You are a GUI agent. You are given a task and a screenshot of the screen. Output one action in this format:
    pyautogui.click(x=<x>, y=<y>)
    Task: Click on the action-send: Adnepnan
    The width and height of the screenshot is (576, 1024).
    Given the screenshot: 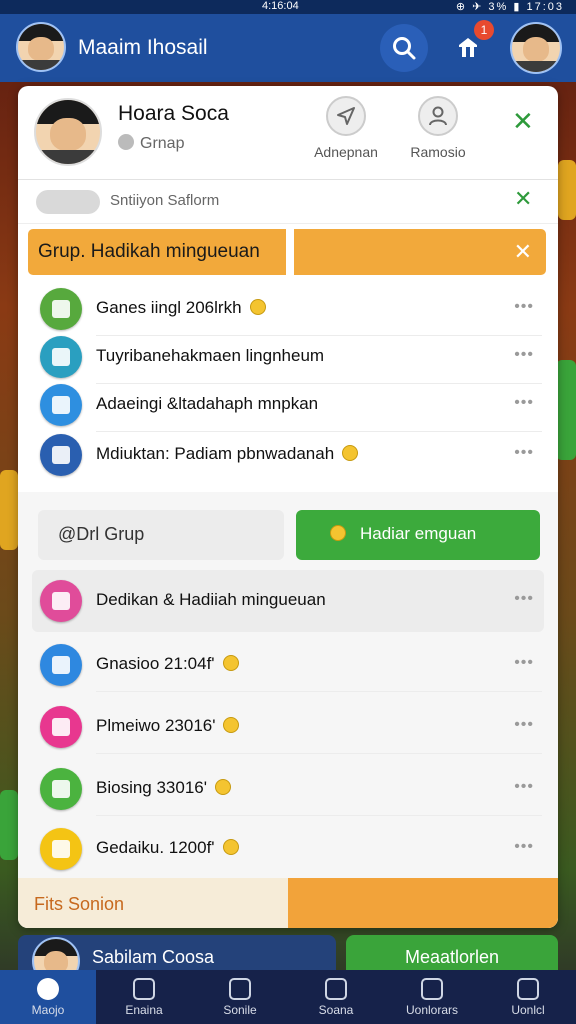 What is the action you would take?
    pyautogui.click(x=346, y=128)
    